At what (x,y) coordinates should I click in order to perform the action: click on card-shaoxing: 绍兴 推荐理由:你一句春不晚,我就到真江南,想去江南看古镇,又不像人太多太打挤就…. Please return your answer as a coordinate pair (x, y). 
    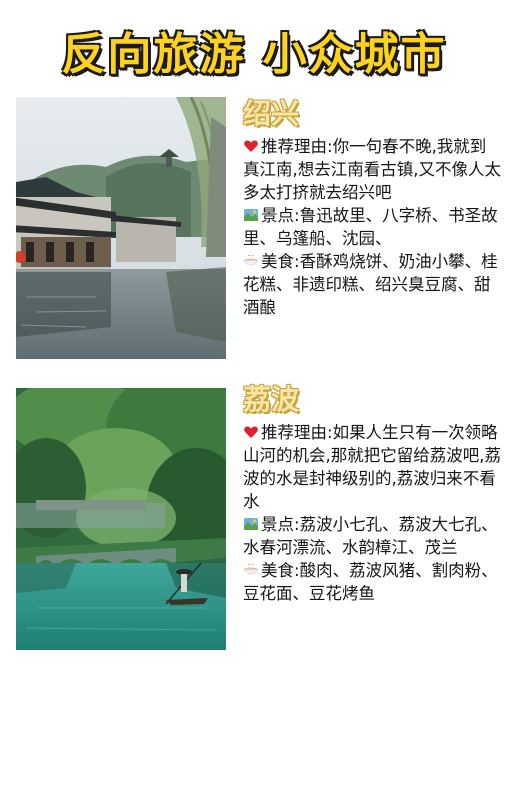
    Looking at the image, I should click on (372, 208).